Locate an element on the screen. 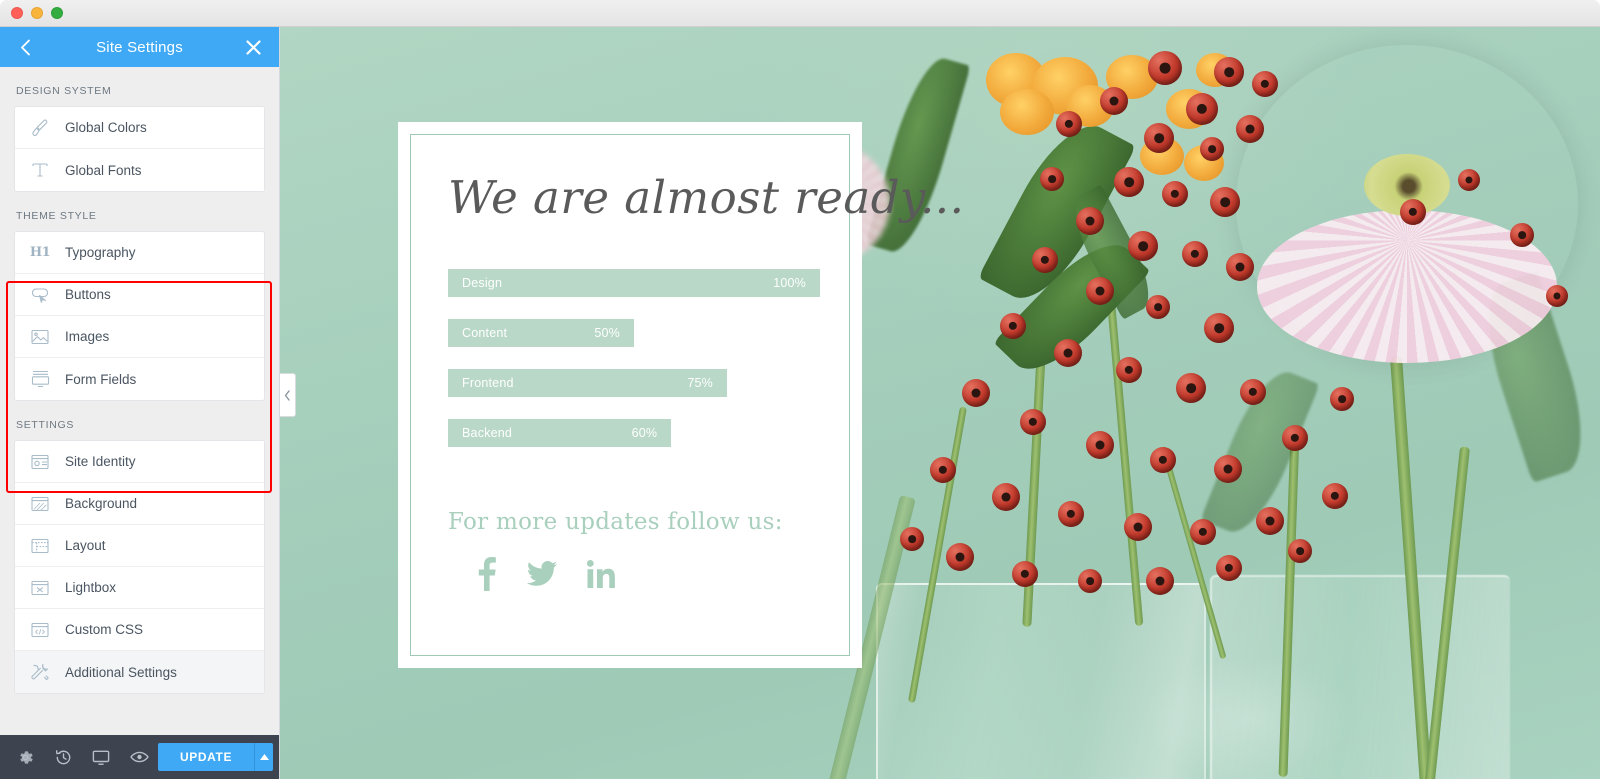 This screenshot has height=779, width=1600. update-button-group: UPDATE is located at coordinates (215, 757).